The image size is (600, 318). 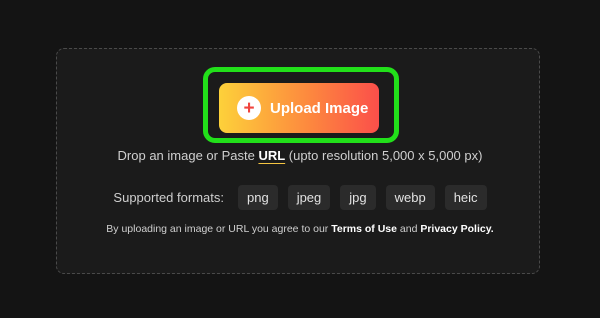 I want to click on format-chip-png: png, so click(x=257, y=197).